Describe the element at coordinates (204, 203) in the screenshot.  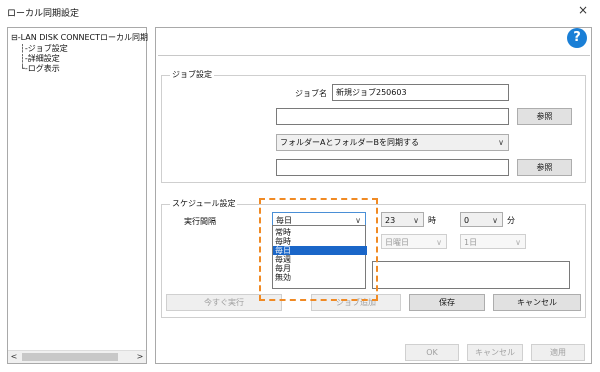
I see `schedule-label: スケジュール設定` at that location.